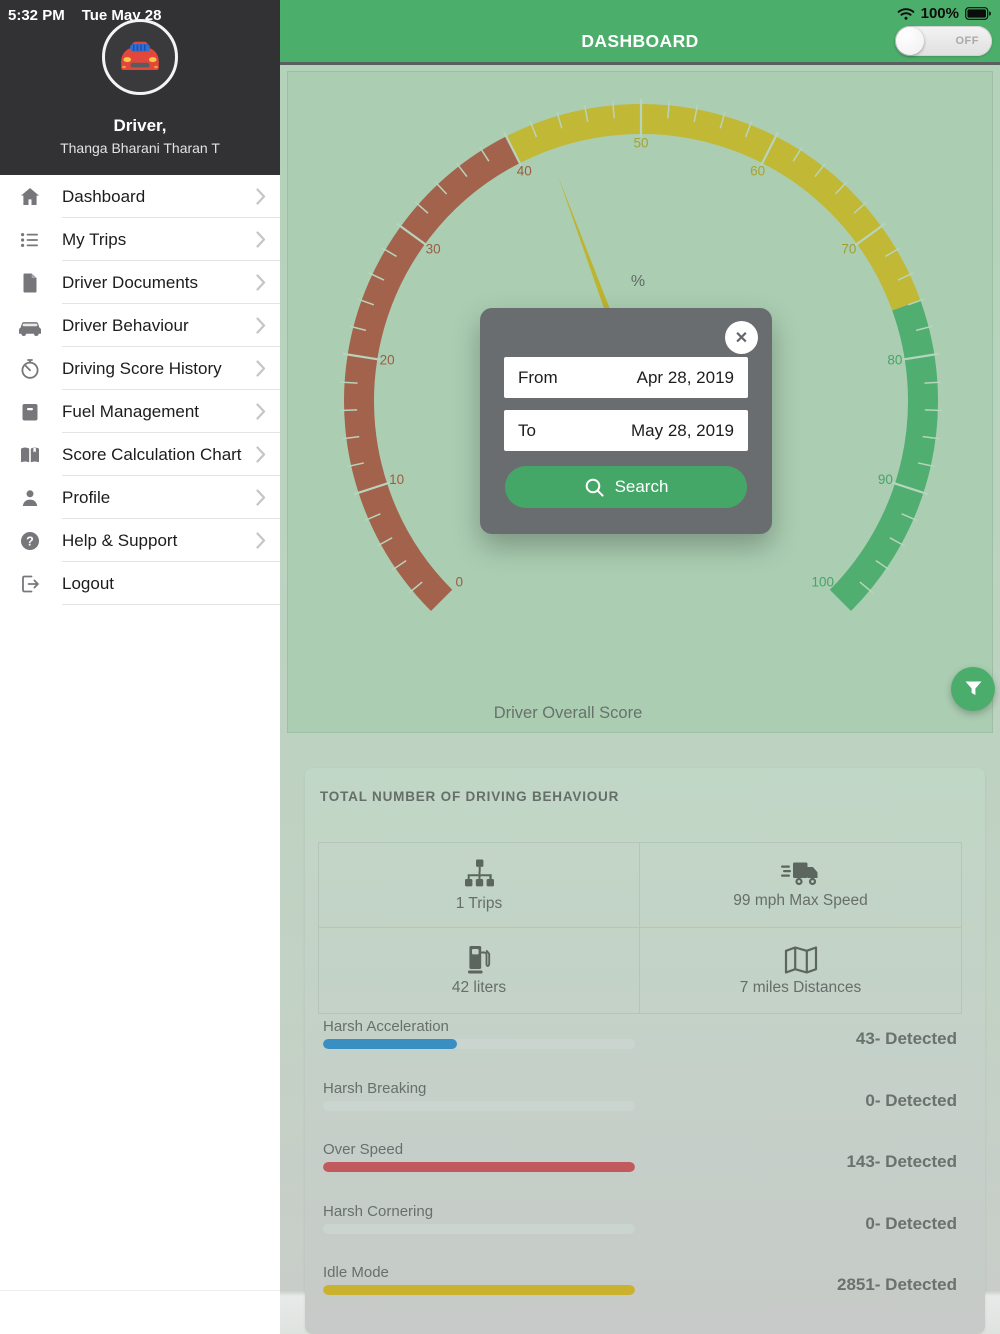 The image size is (1000, 1334). I want to click on to-label: To, so click(527, 430).